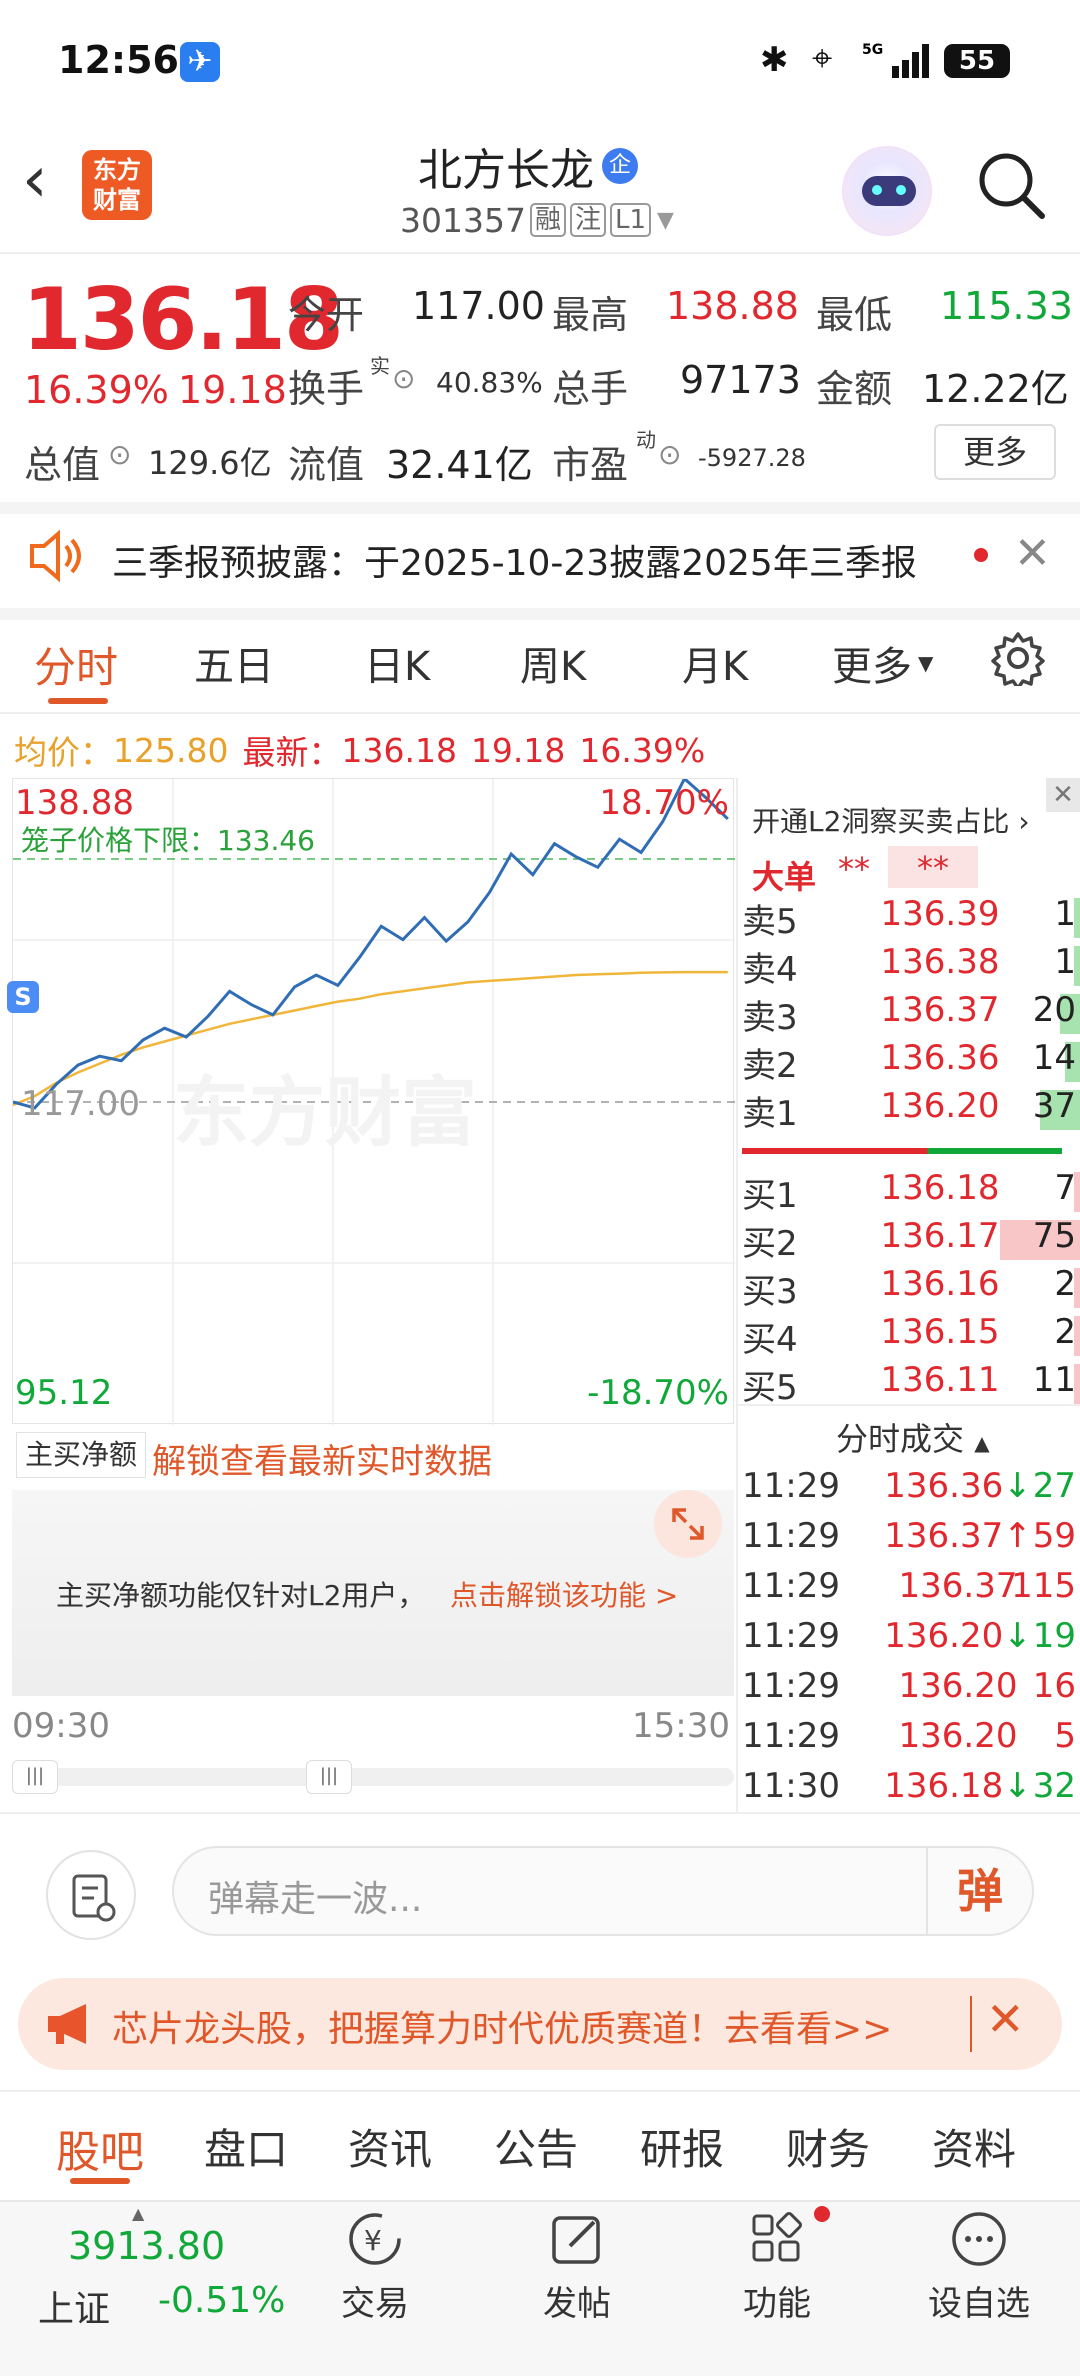  I want to click on range-handle-right: |||, so click(329, 1777).